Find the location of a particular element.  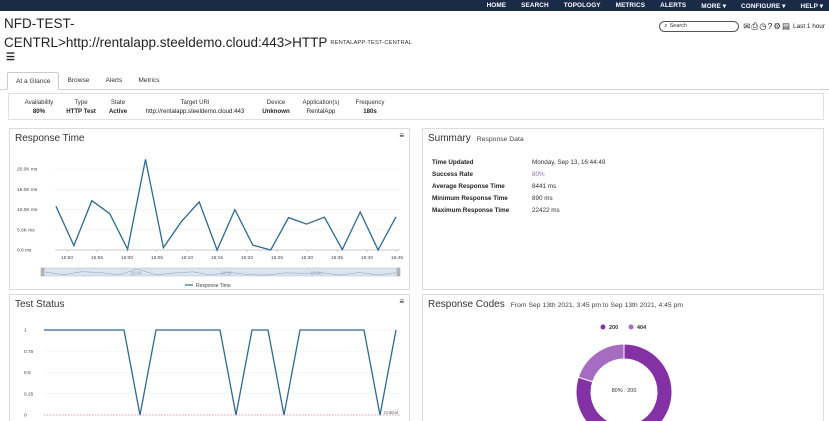

tab-bar: At a Glance Browse Alerts Metrics is located at coordinates (87, 81).